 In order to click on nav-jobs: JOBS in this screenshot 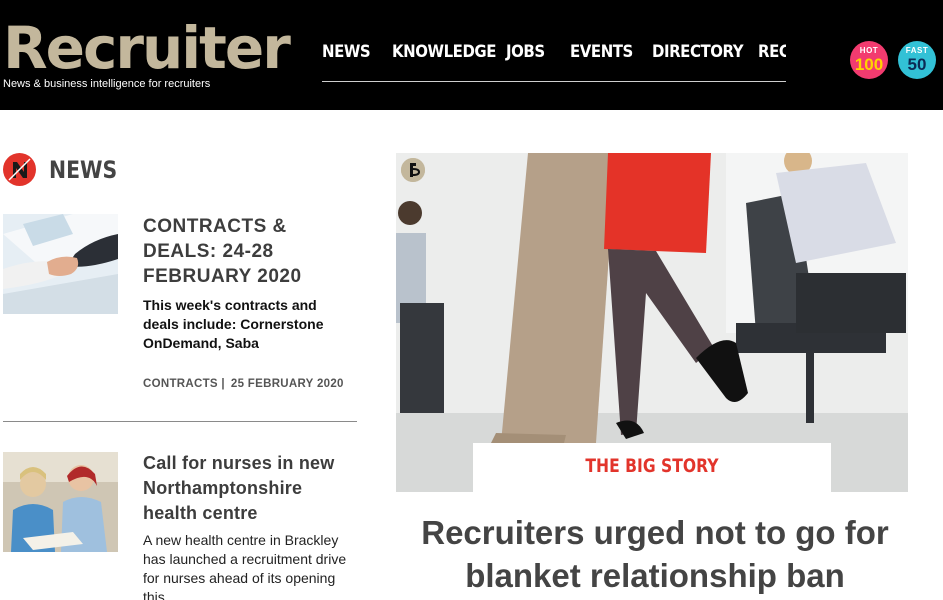, I will do `click(525, 52)`.